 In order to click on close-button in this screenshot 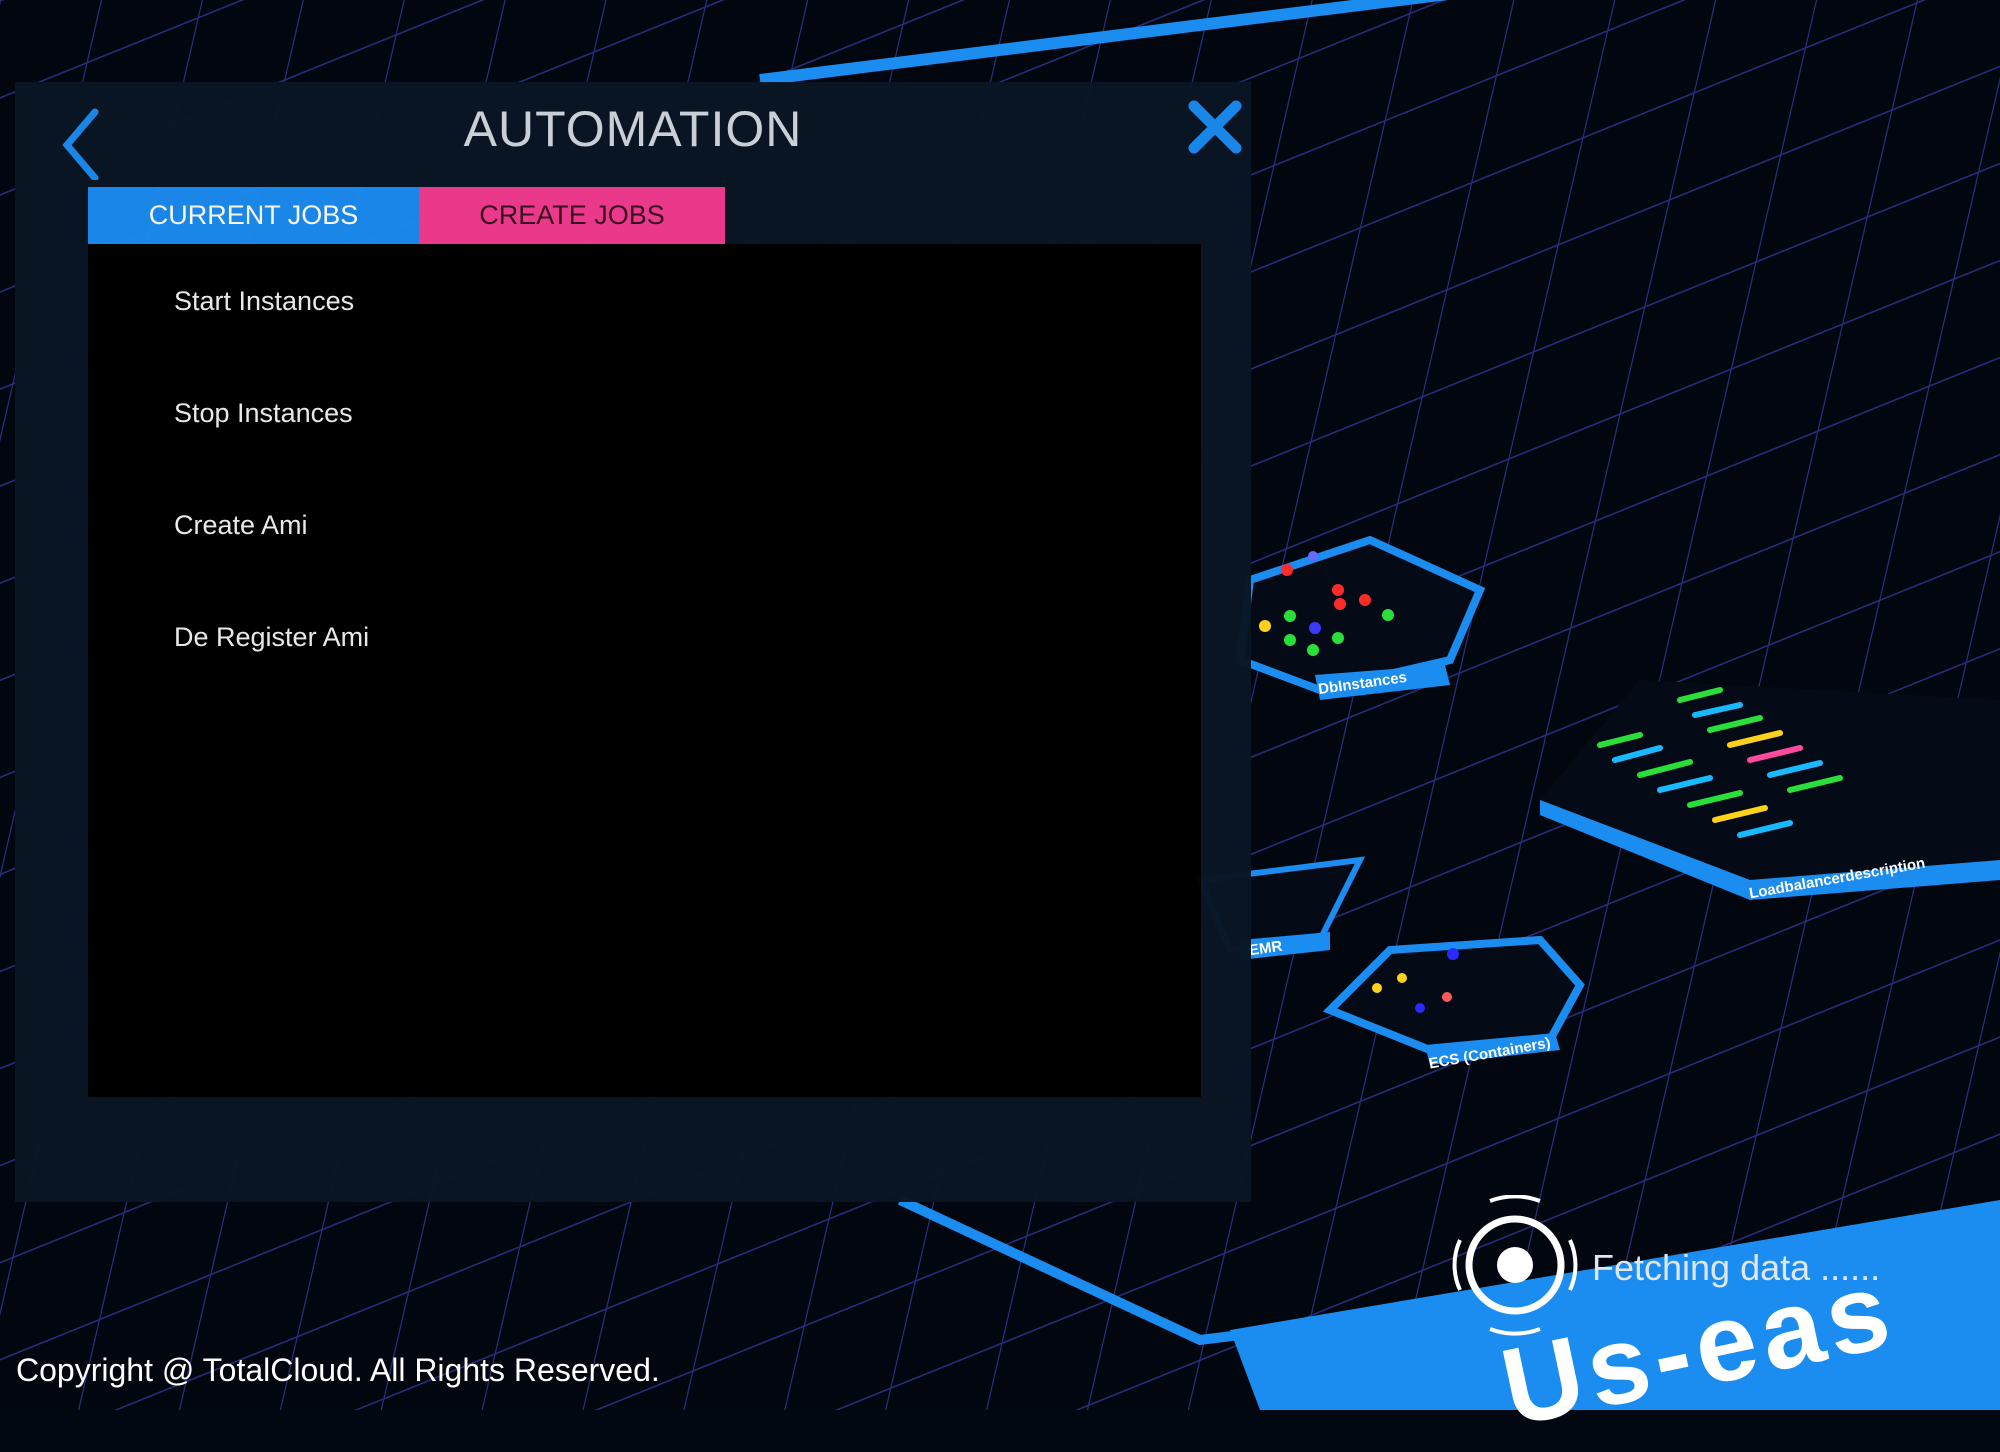, I will do `click(1215, 127)`.